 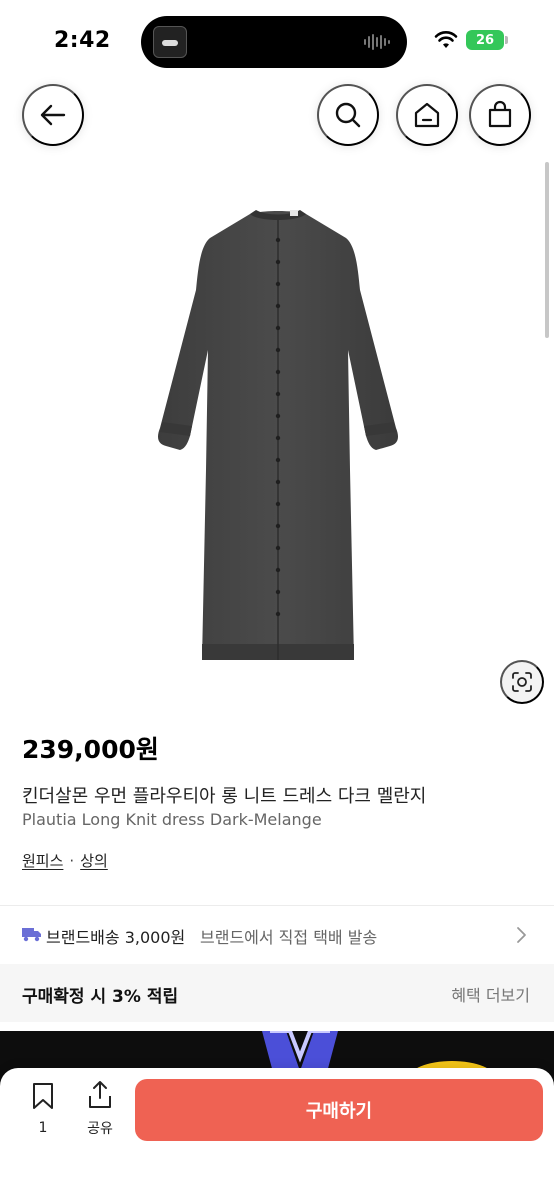 I want to click on truck-icon, so click(x=31, y=935).